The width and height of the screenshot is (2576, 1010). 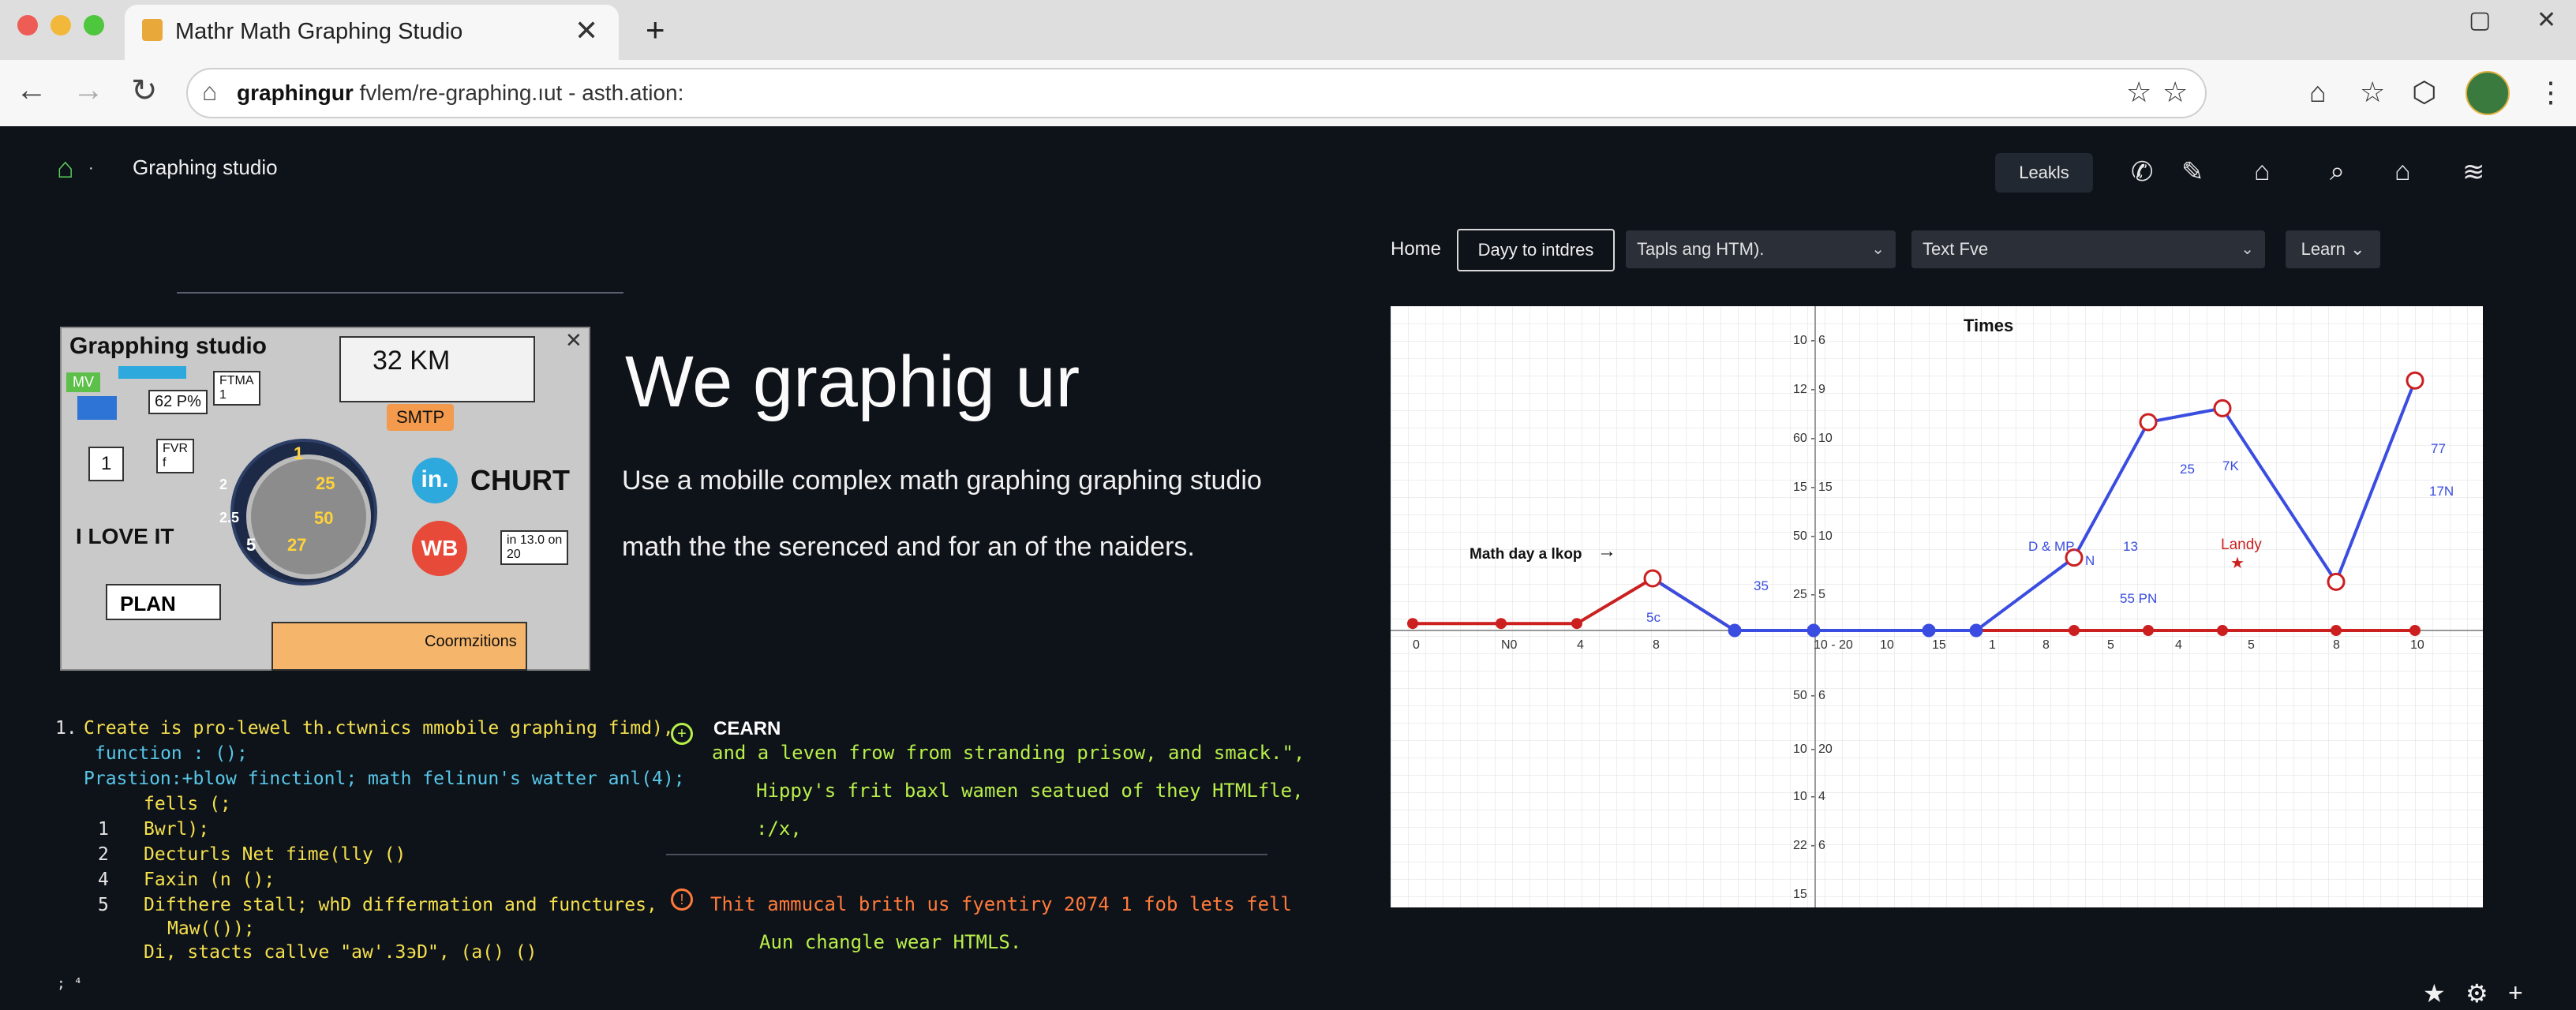 I want to click on reading-list-icon: ☆, so click(x=2372, y=92).